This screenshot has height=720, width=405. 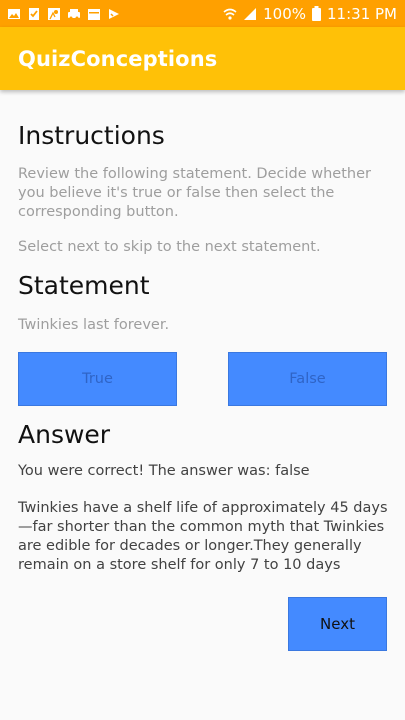 I want to click on app-title: QuizConceptions, so click(x=118, y=58).